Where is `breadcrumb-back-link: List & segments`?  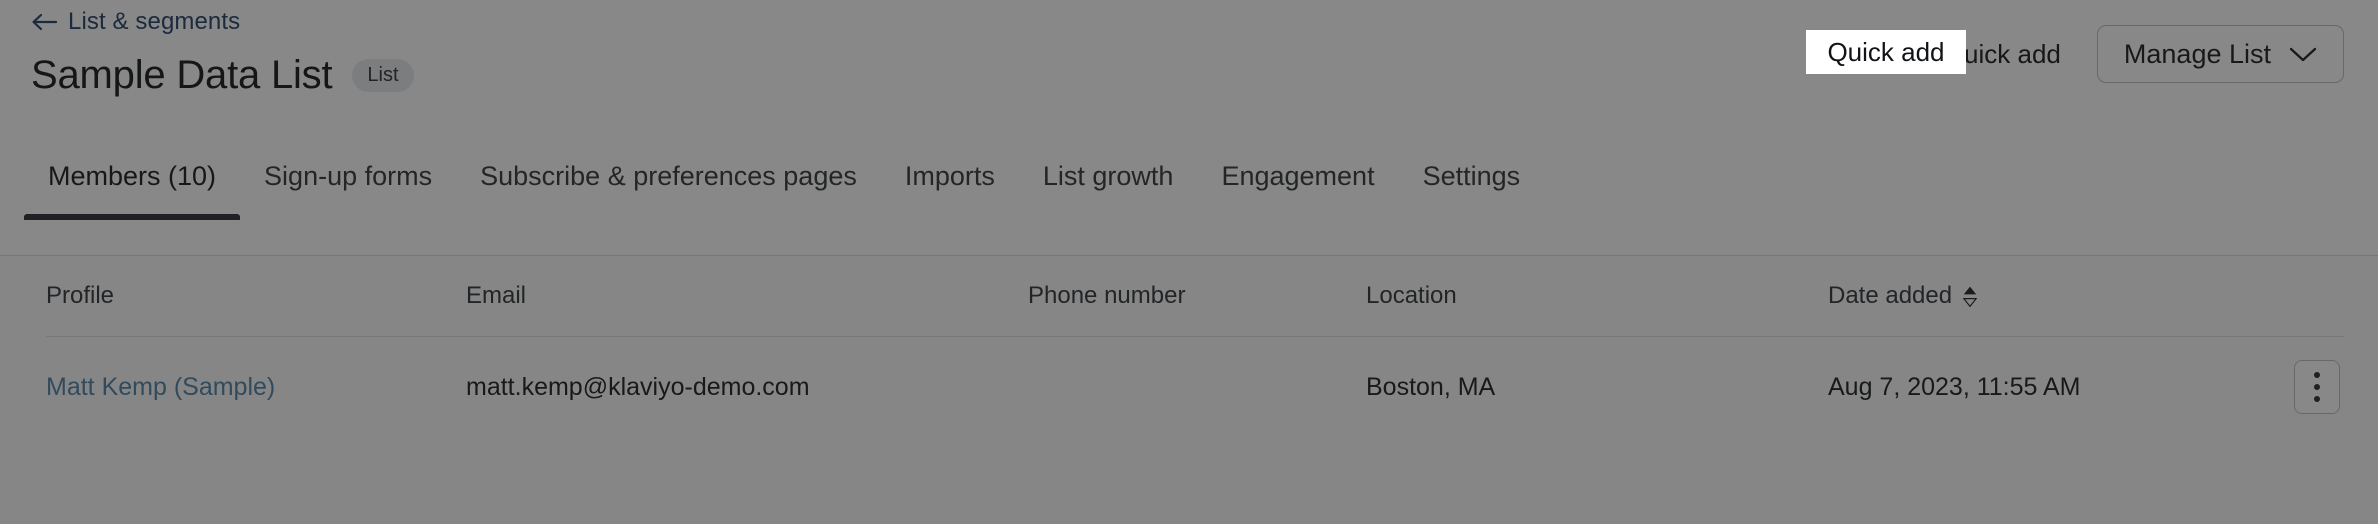 breadcrumb-back-link: List & segments is located at coordinates (135, 22).